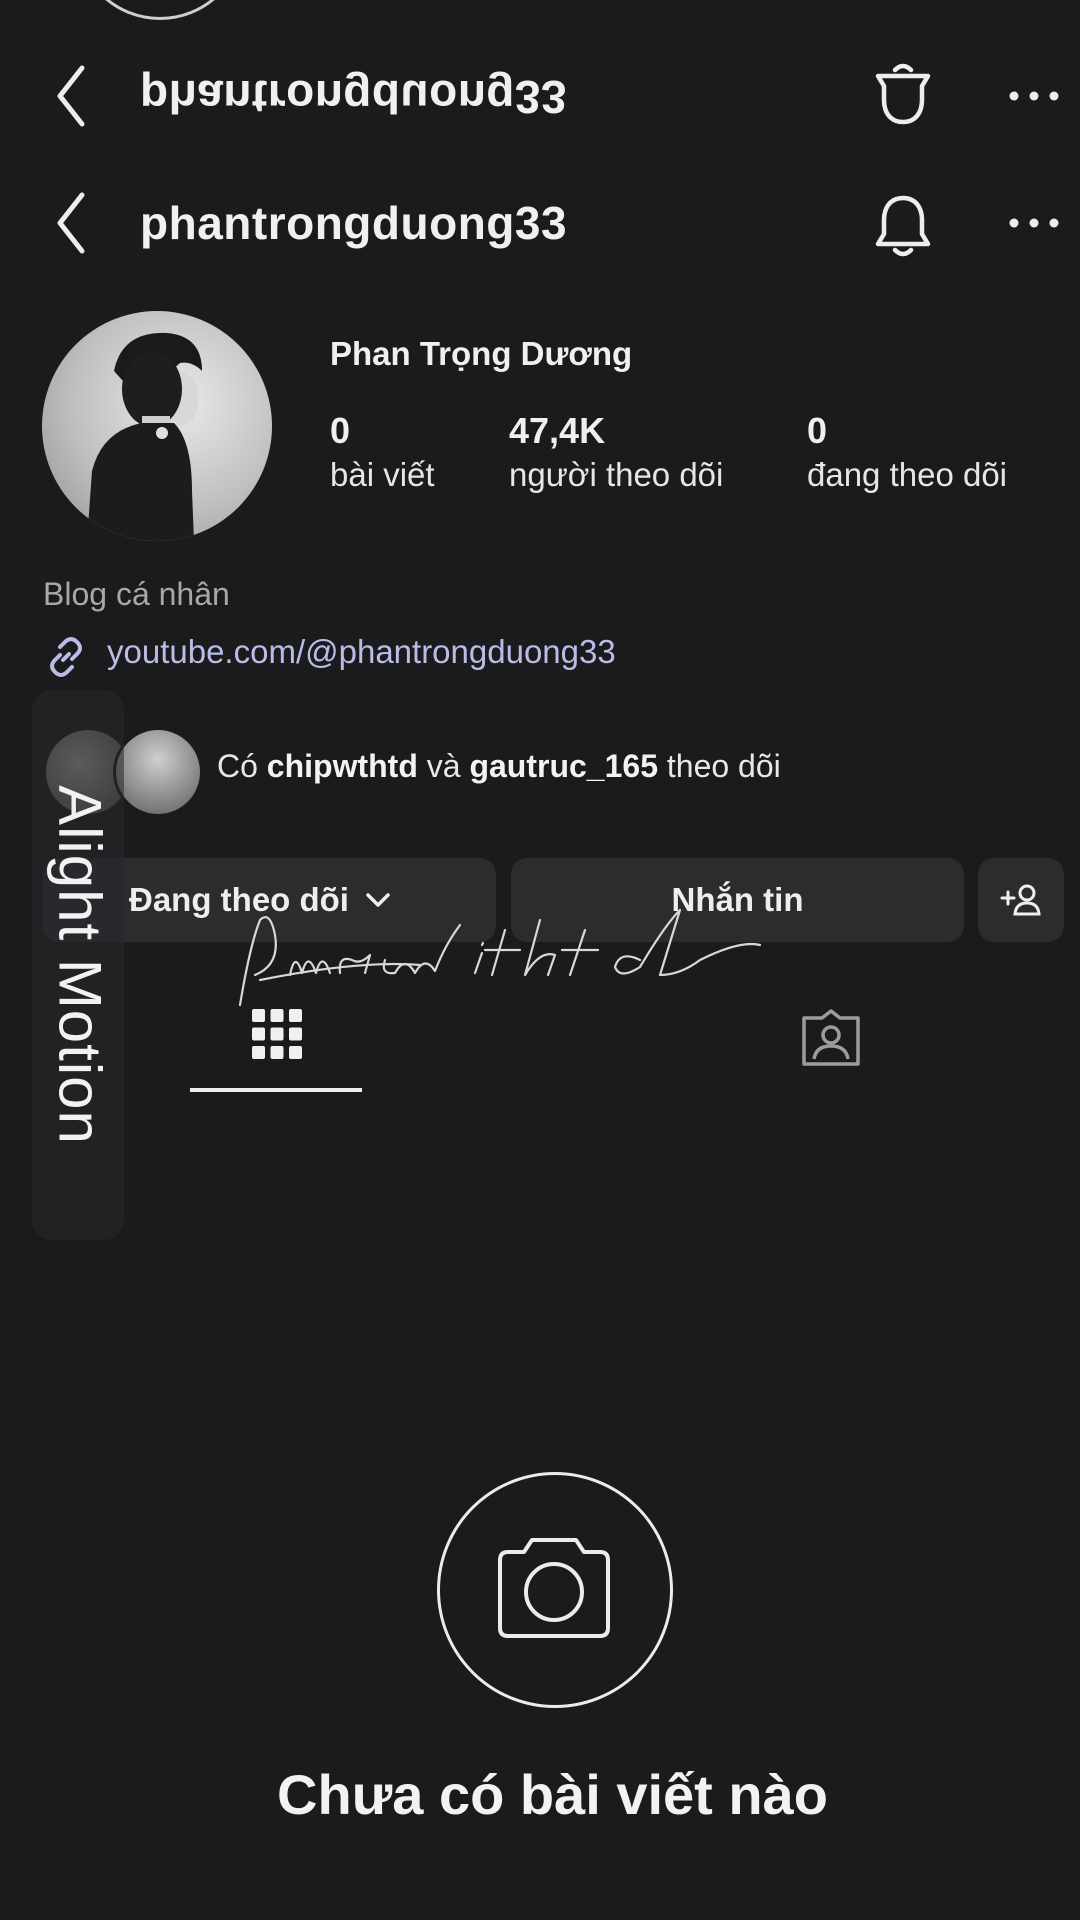 This screenshot has width=1080, height=1920. Describe the element at coordinates (1034, 223) in the screenshot. I see `more-options-icon` at that location.